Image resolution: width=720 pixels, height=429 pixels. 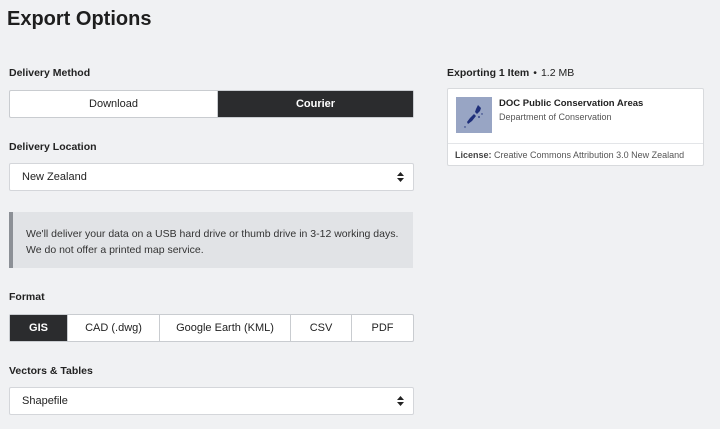 I want to click on delivery-option-download: Download, so click(x=114, y=104).